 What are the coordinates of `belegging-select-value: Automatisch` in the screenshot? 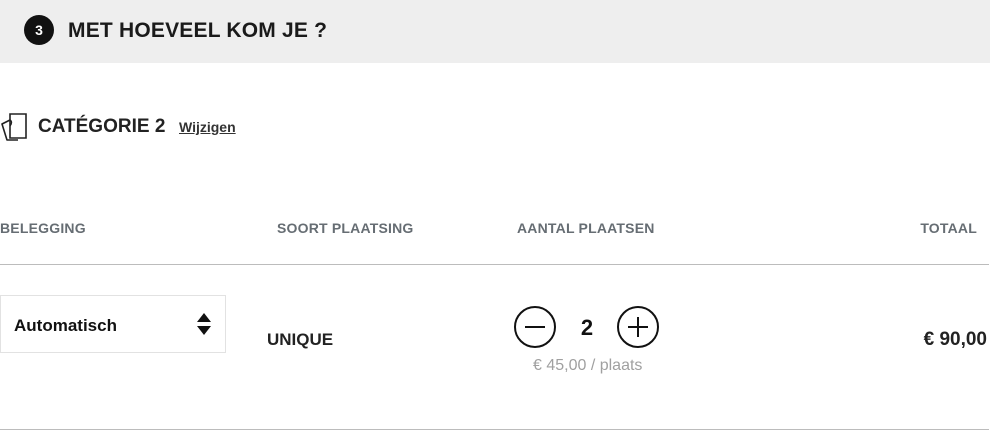 It's located at (65, 325).